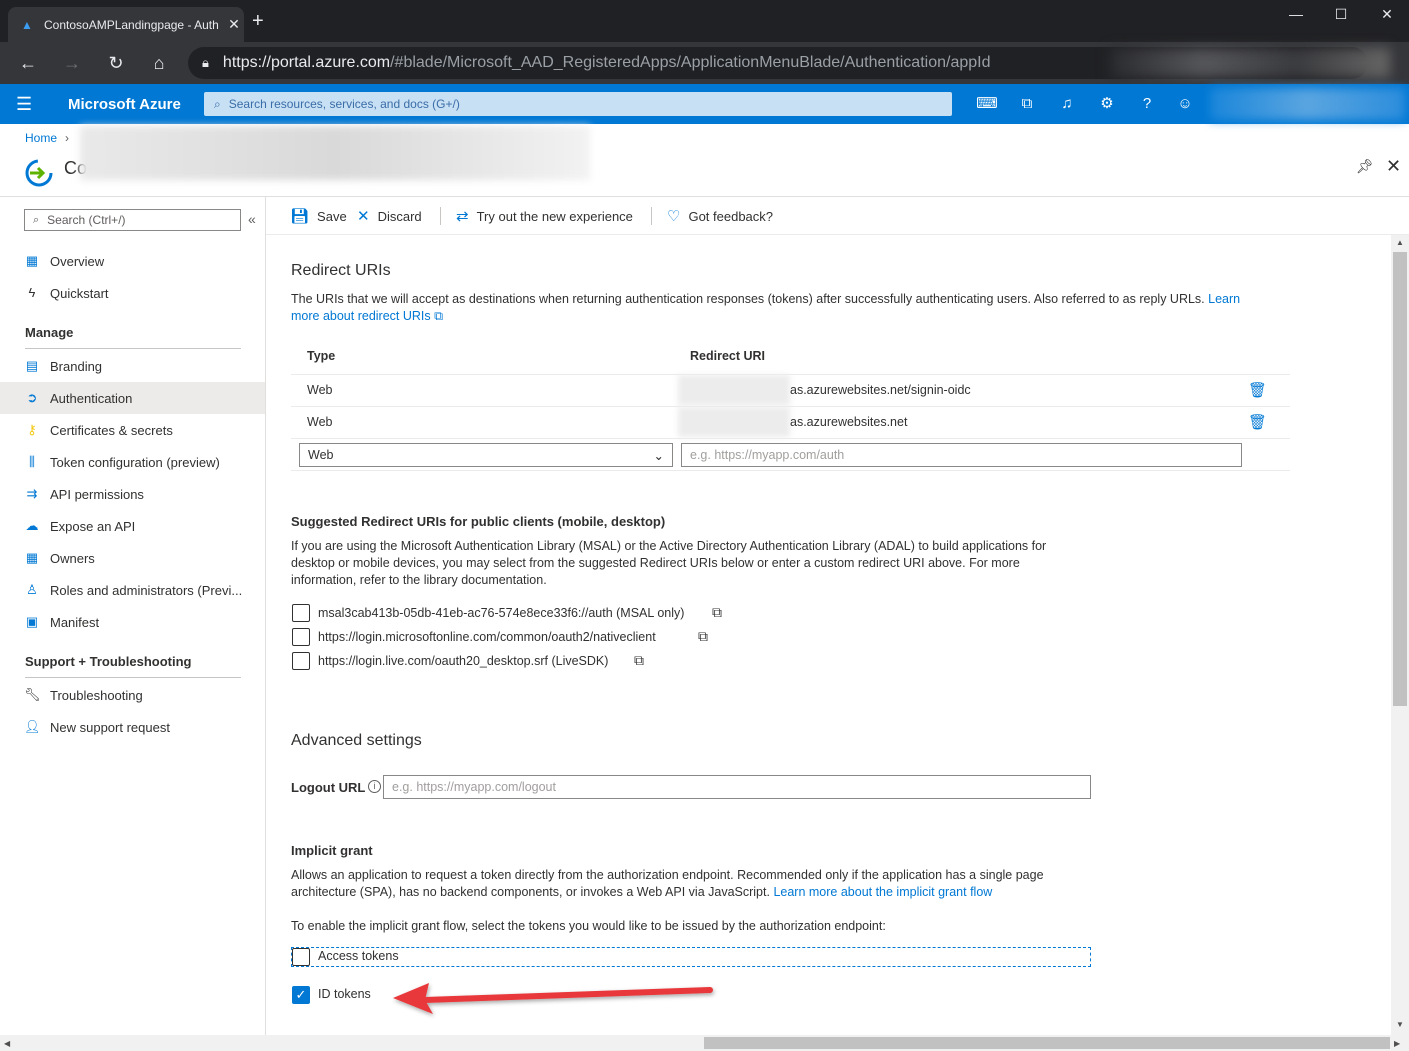  Describe the element at coordinates (132, 622) in the screenshot. I see `sidebar-item-manifest: ▣ Manifest` at that location.